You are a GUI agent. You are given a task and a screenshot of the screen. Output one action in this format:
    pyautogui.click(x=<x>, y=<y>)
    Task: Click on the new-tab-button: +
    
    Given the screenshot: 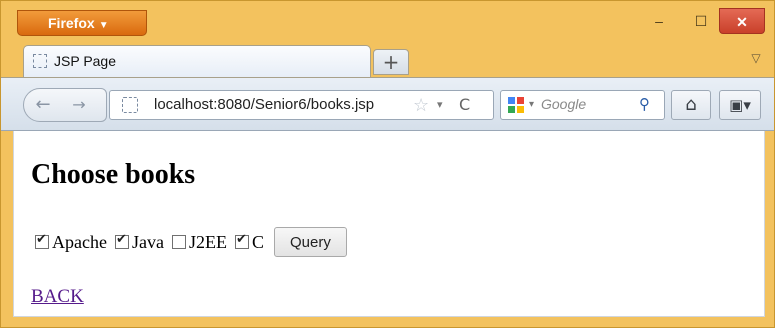 What is the action you would take?
    pyautogui.click(x=391, y=62)
    